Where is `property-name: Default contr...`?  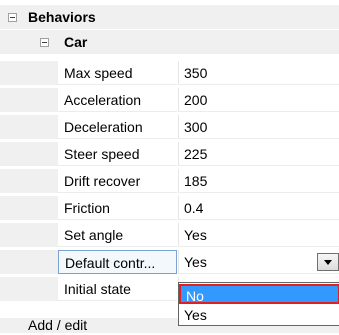 property-name: Default contr... is located at coordinates (117, 262).